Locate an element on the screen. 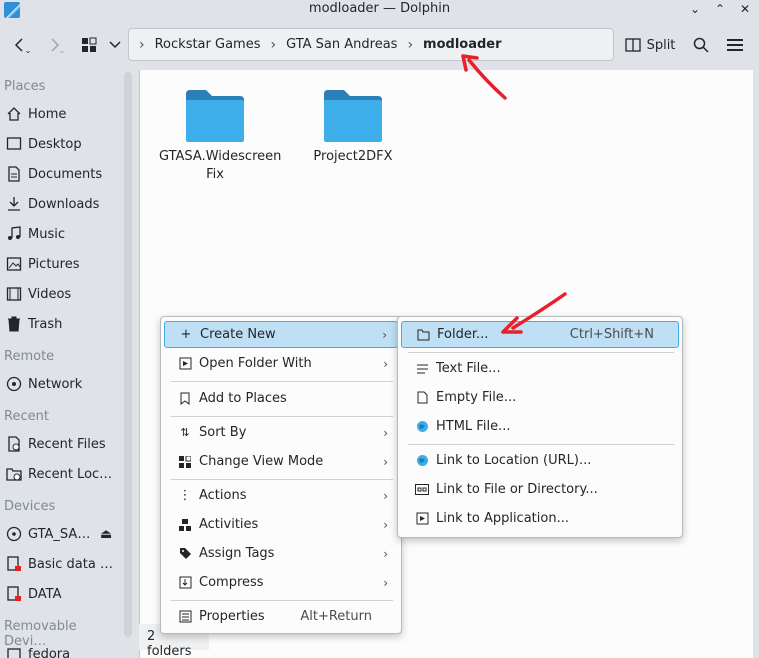 This screenshot has width=759, height=658. folder-icon is located at coordinates (215, 116).